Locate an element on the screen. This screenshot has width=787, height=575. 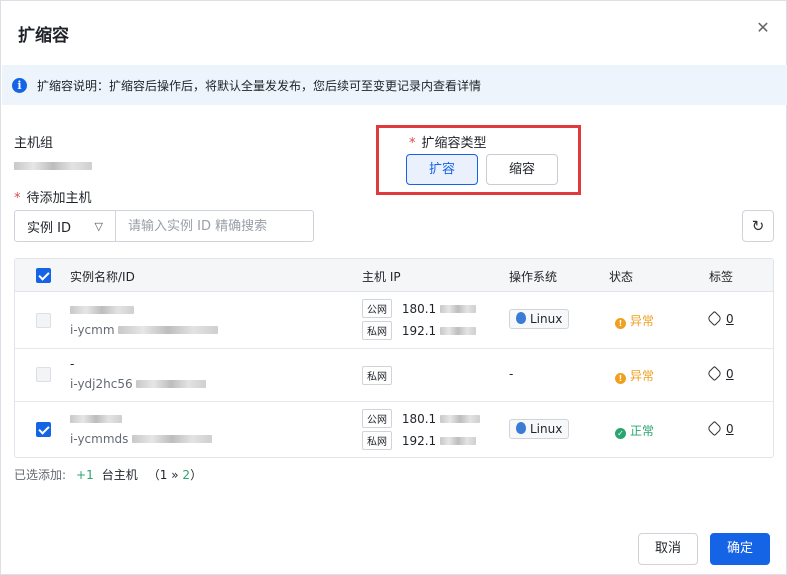
header-status: 状态 is located at coordinates (621, 277).